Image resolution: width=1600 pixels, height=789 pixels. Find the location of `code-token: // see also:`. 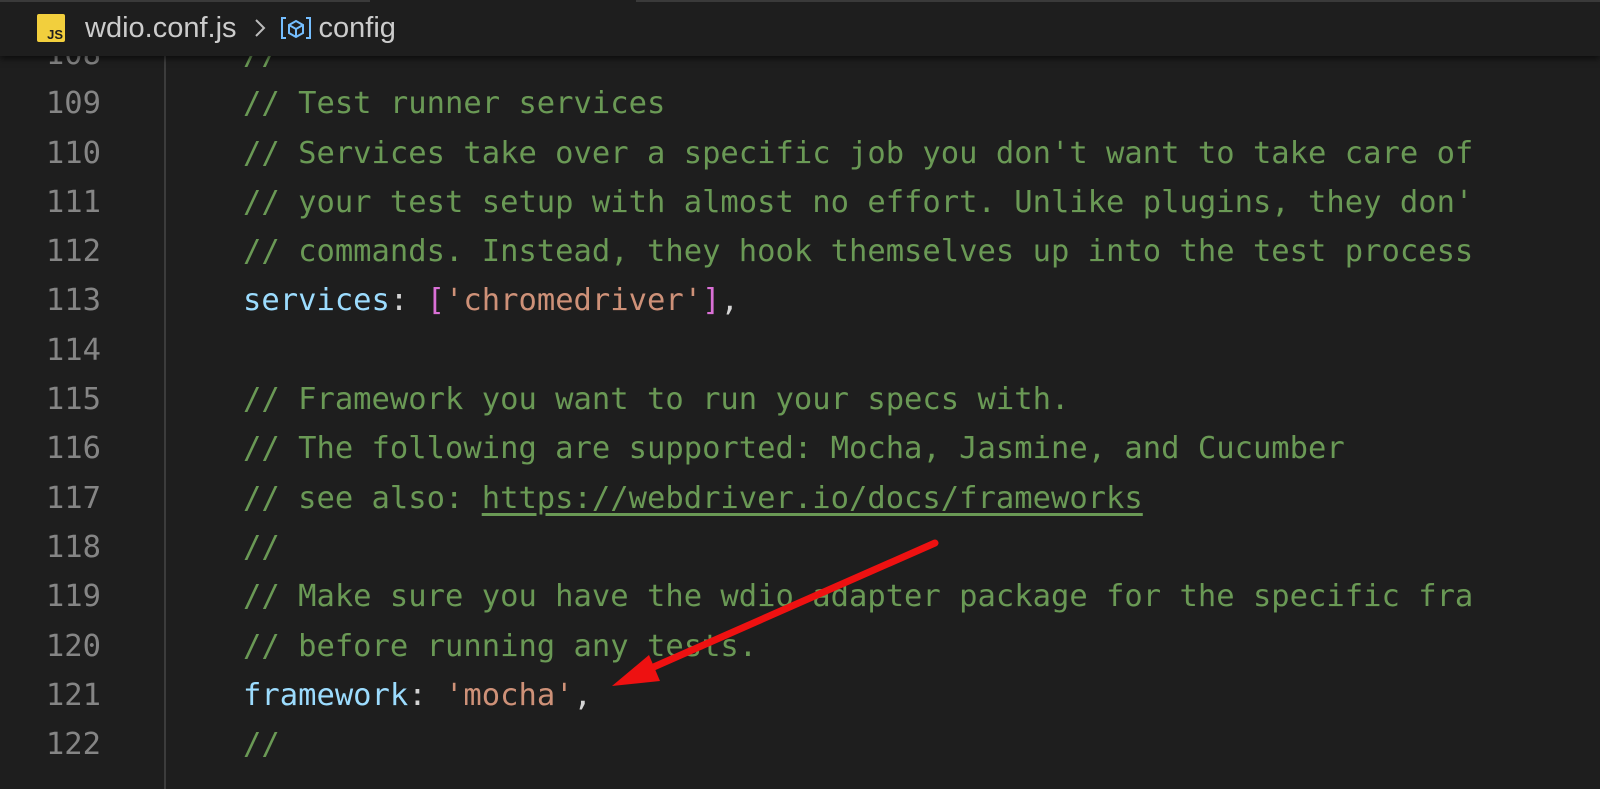

code-token: // see also: is located at coordinates (362, 498).